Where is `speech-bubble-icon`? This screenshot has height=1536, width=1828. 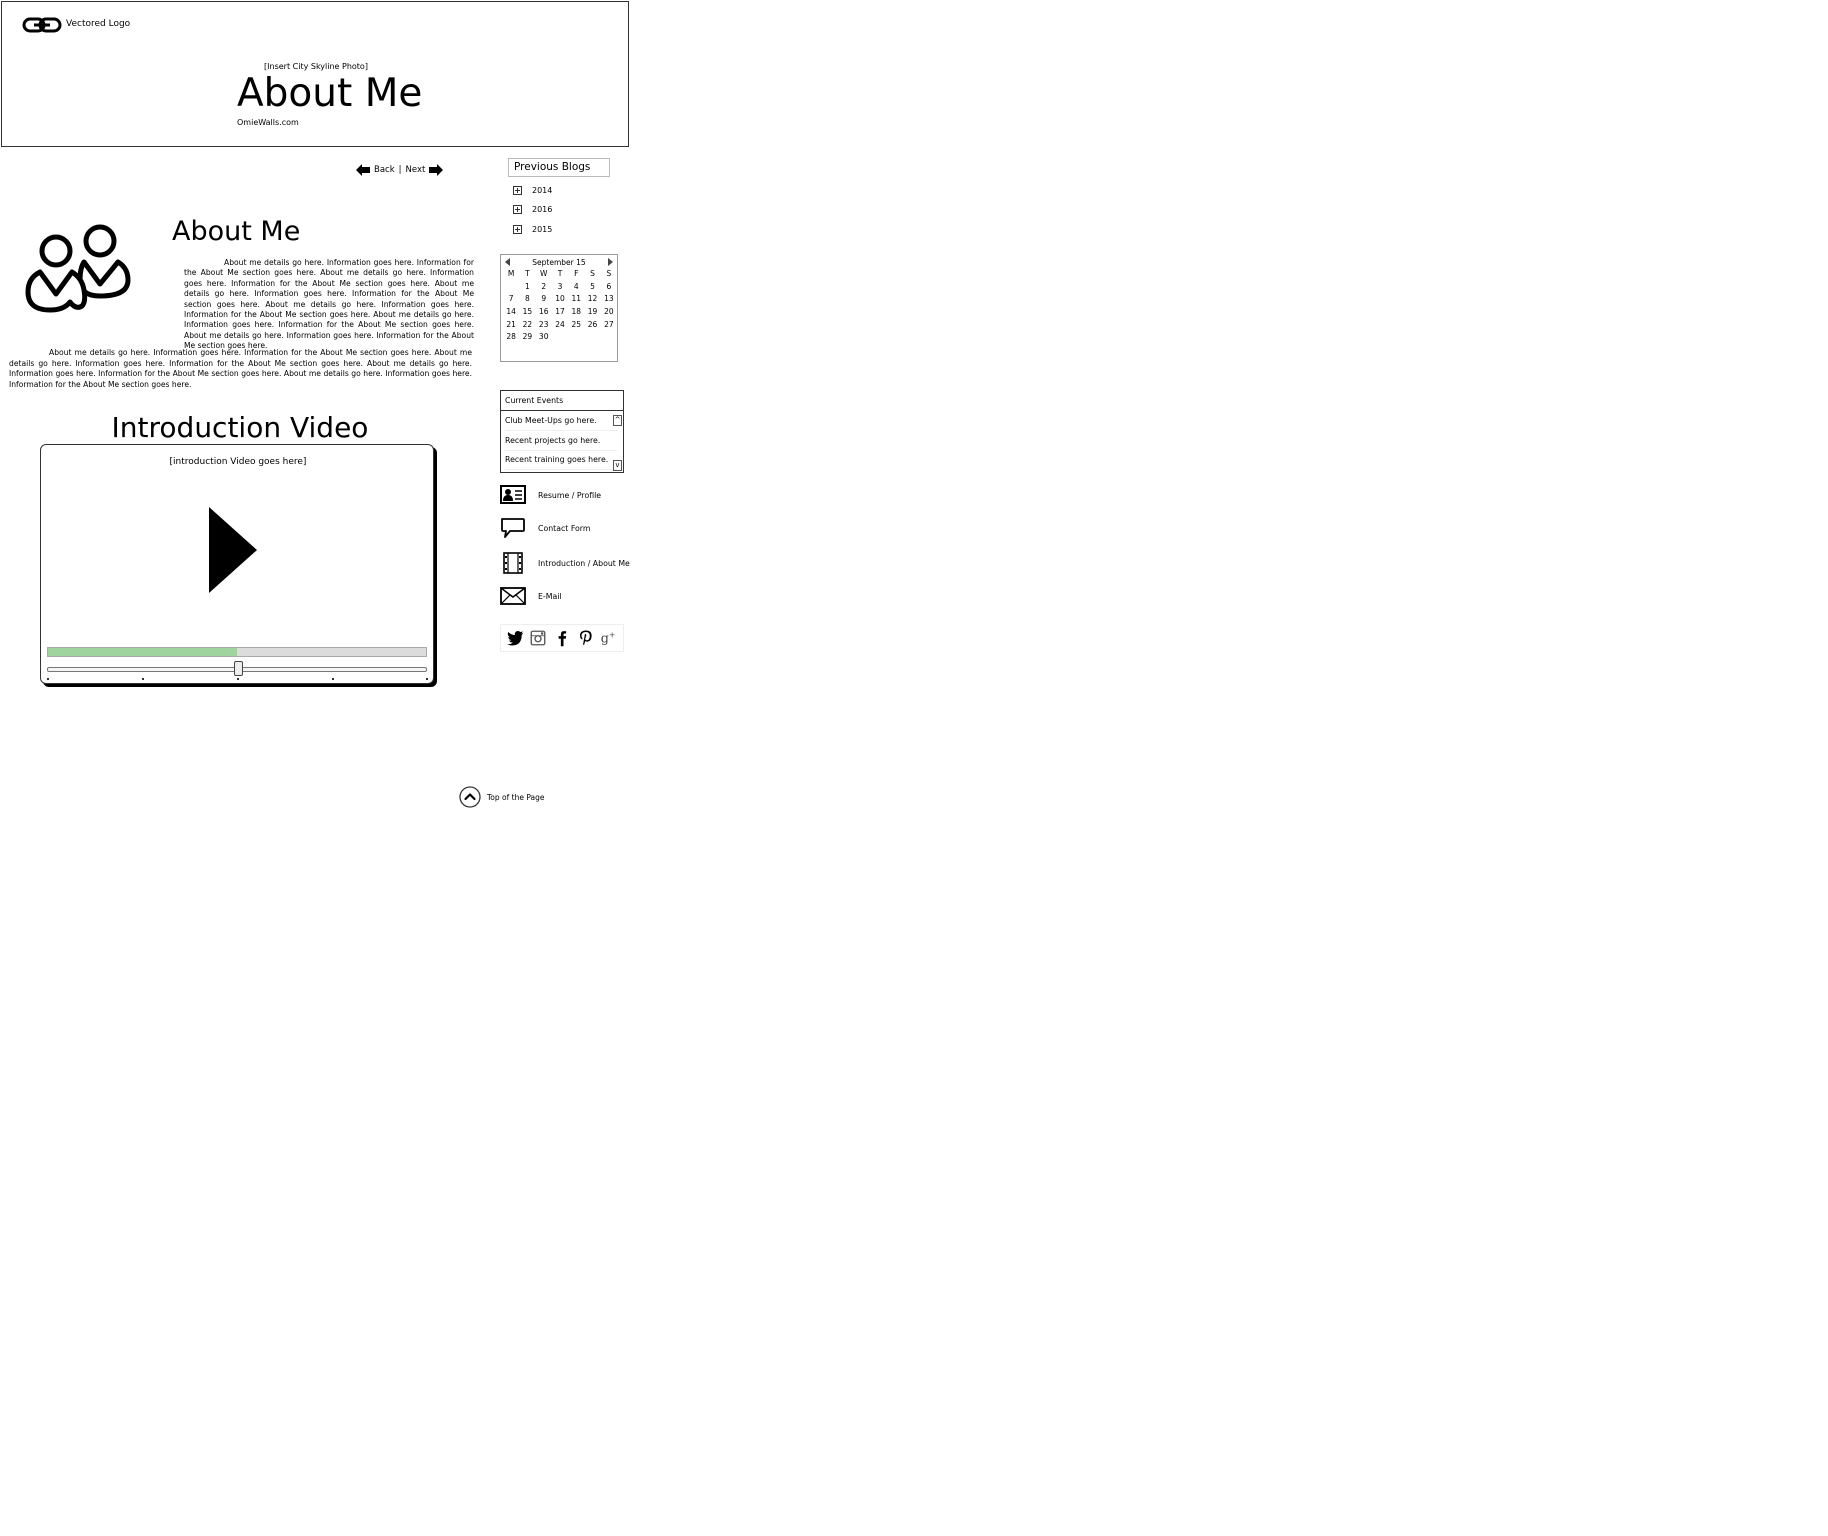 speech-bubble-icon is located at coordinates (513, 528).